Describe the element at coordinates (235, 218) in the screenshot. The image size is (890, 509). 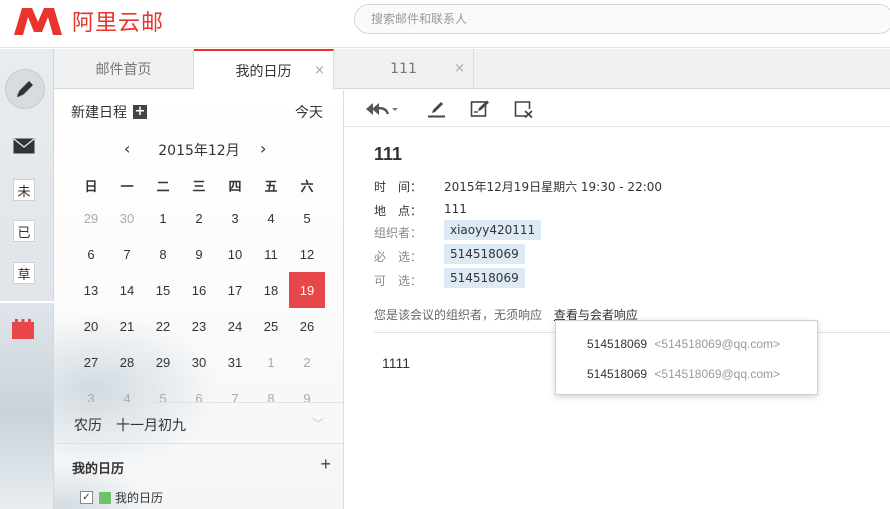
I see `day-cell: 3` at that location.